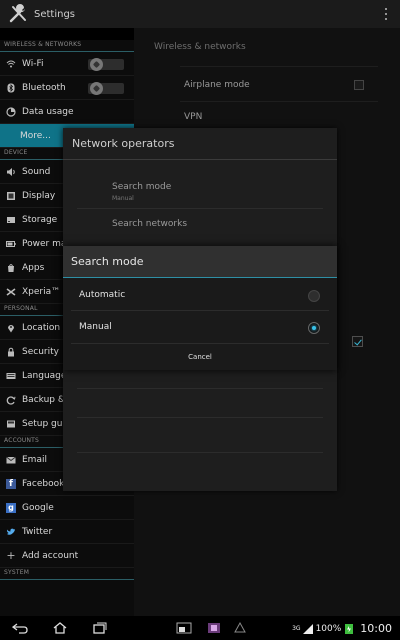 The image size is (400, 640). What do you see at coordinates (40, 219) in the screenshot?
I see `sidebar-item-label: Storage` at bounding box center [40, 219].